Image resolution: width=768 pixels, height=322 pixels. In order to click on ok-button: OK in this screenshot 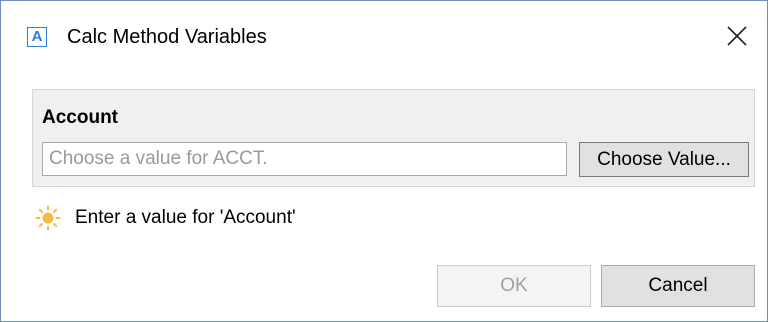, I will do `click(514, 286)`.